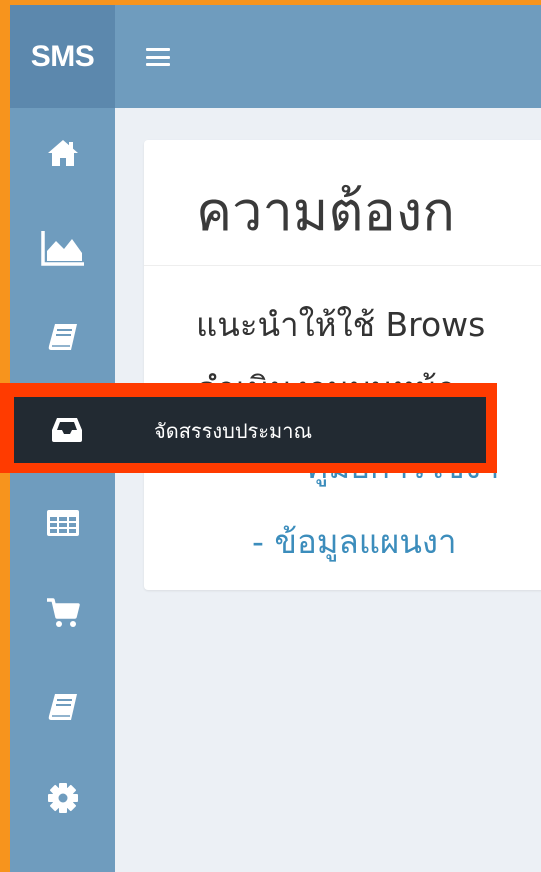 This screenshot has height=872, width=541. I want to click on sidebar-item-book, so click(62, 338).